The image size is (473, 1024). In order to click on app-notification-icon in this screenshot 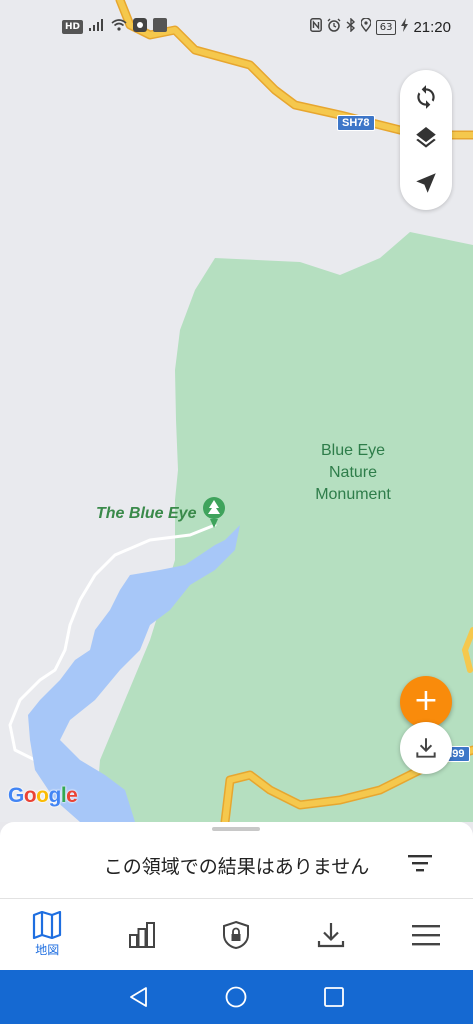, I will do `click(140, 27)`.